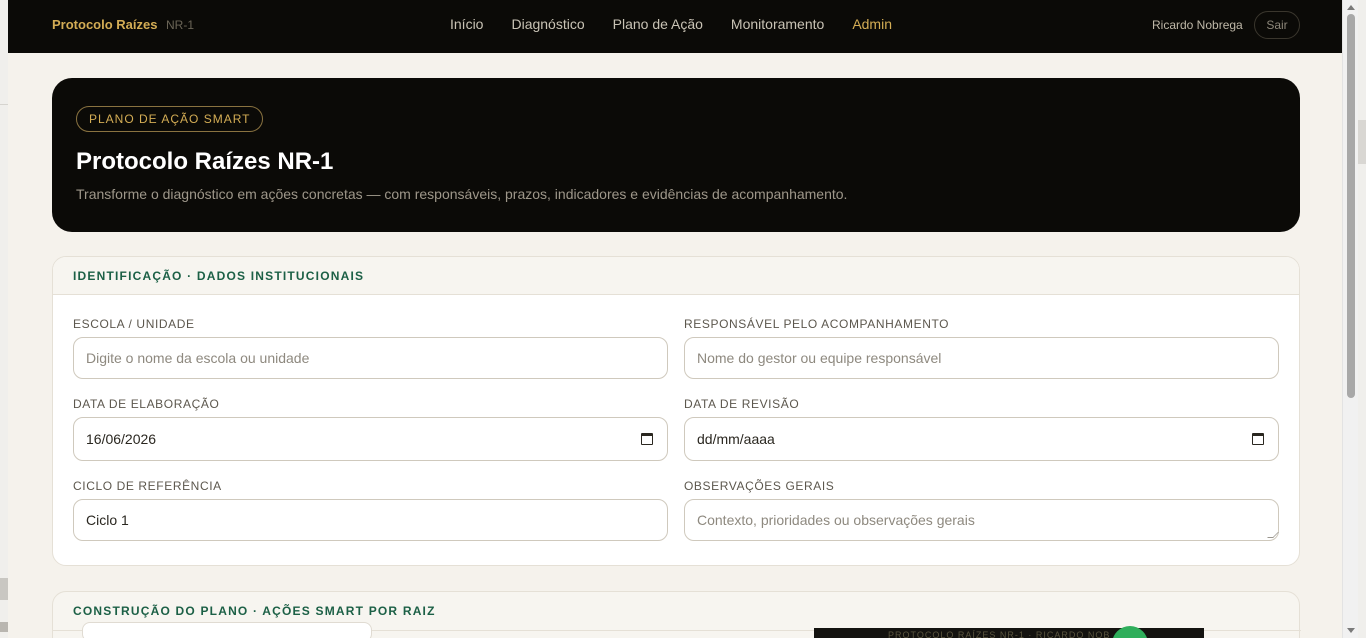  Describe the element at coordinates (134, 324) in the screenshot. I see `school-label: ESCOLA / UNIDADE` at that location.